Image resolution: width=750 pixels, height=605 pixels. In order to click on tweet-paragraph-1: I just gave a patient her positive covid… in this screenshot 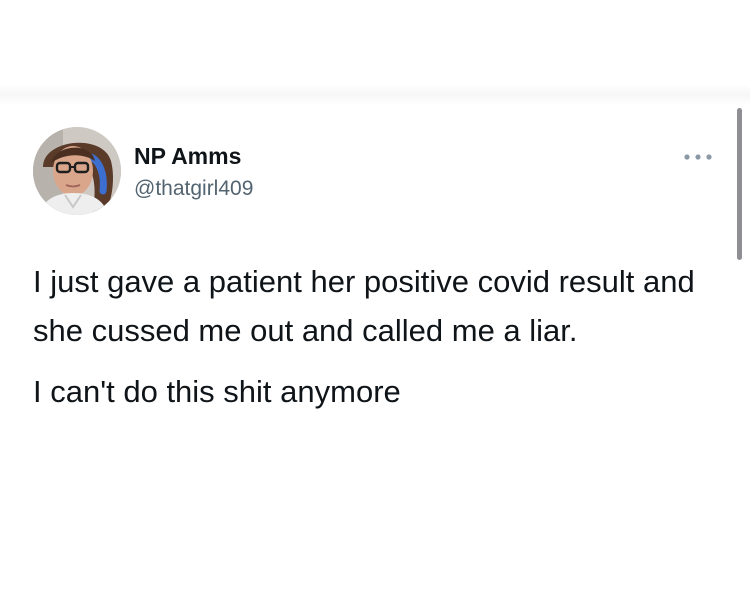, I will do `click(364, 306)`.